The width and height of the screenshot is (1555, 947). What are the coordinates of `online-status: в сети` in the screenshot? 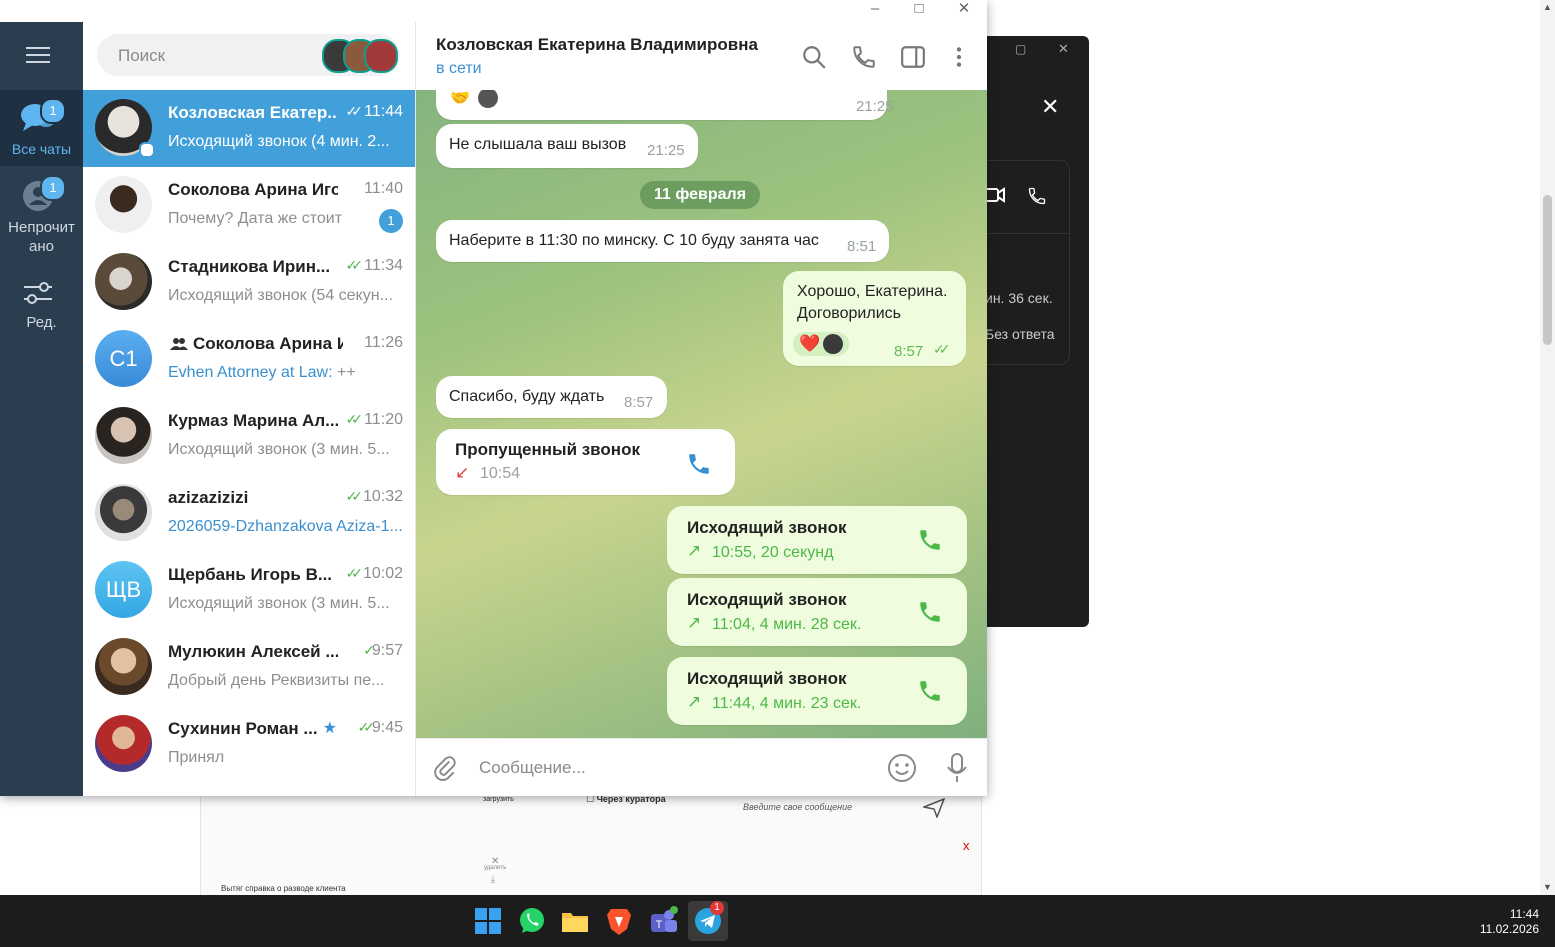 It's located at (459, 68).